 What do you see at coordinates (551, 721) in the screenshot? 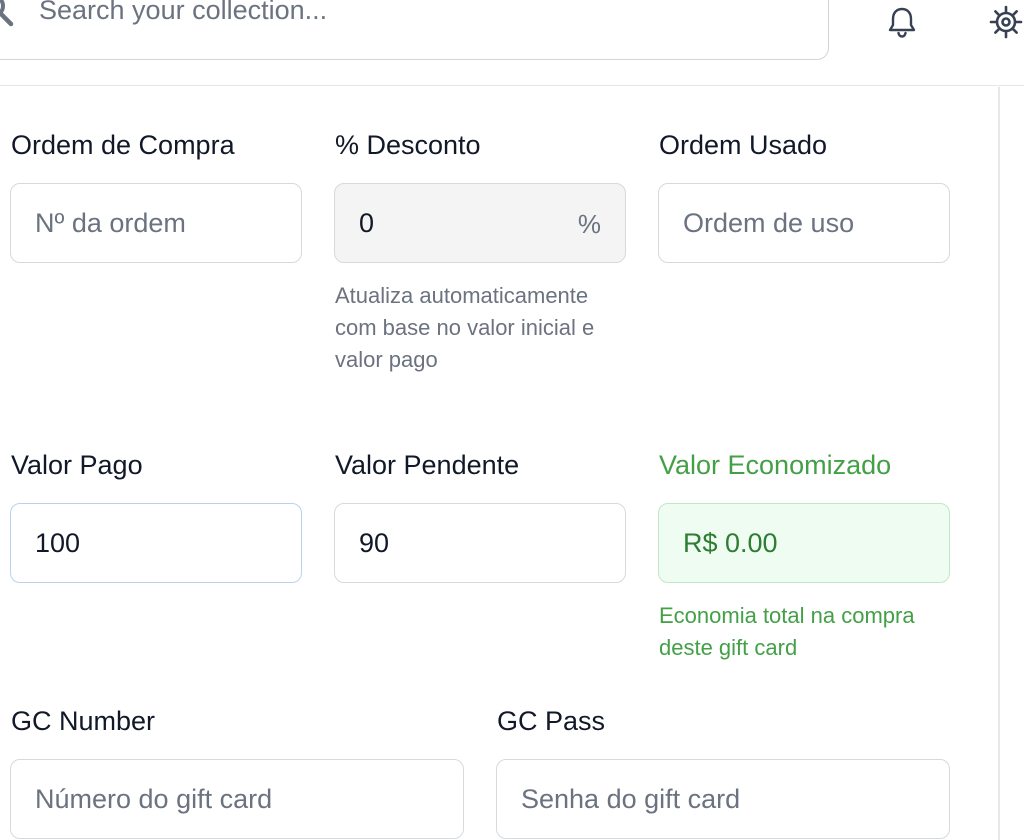
I see `gc-pass-label: GC Pass` at bounding box center [551, 721].